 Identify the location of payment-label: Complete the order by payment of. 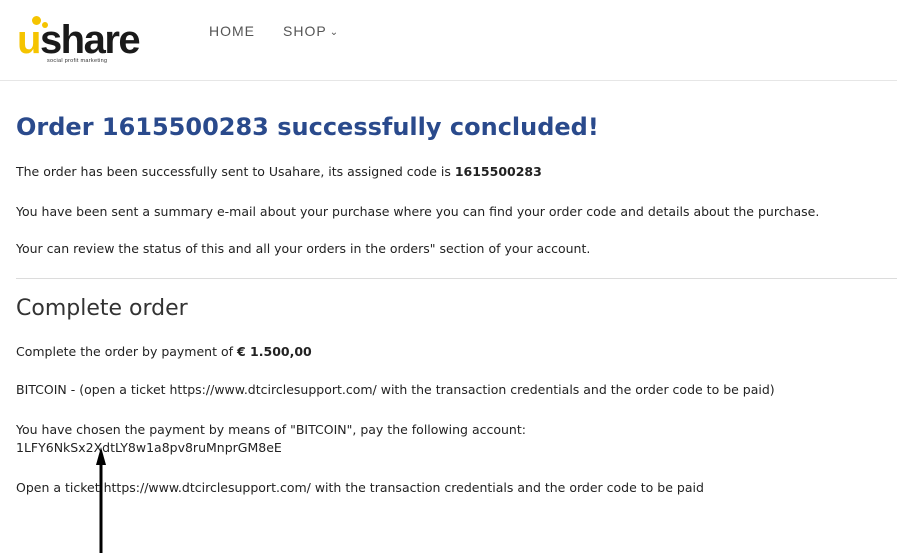
(126, 351).